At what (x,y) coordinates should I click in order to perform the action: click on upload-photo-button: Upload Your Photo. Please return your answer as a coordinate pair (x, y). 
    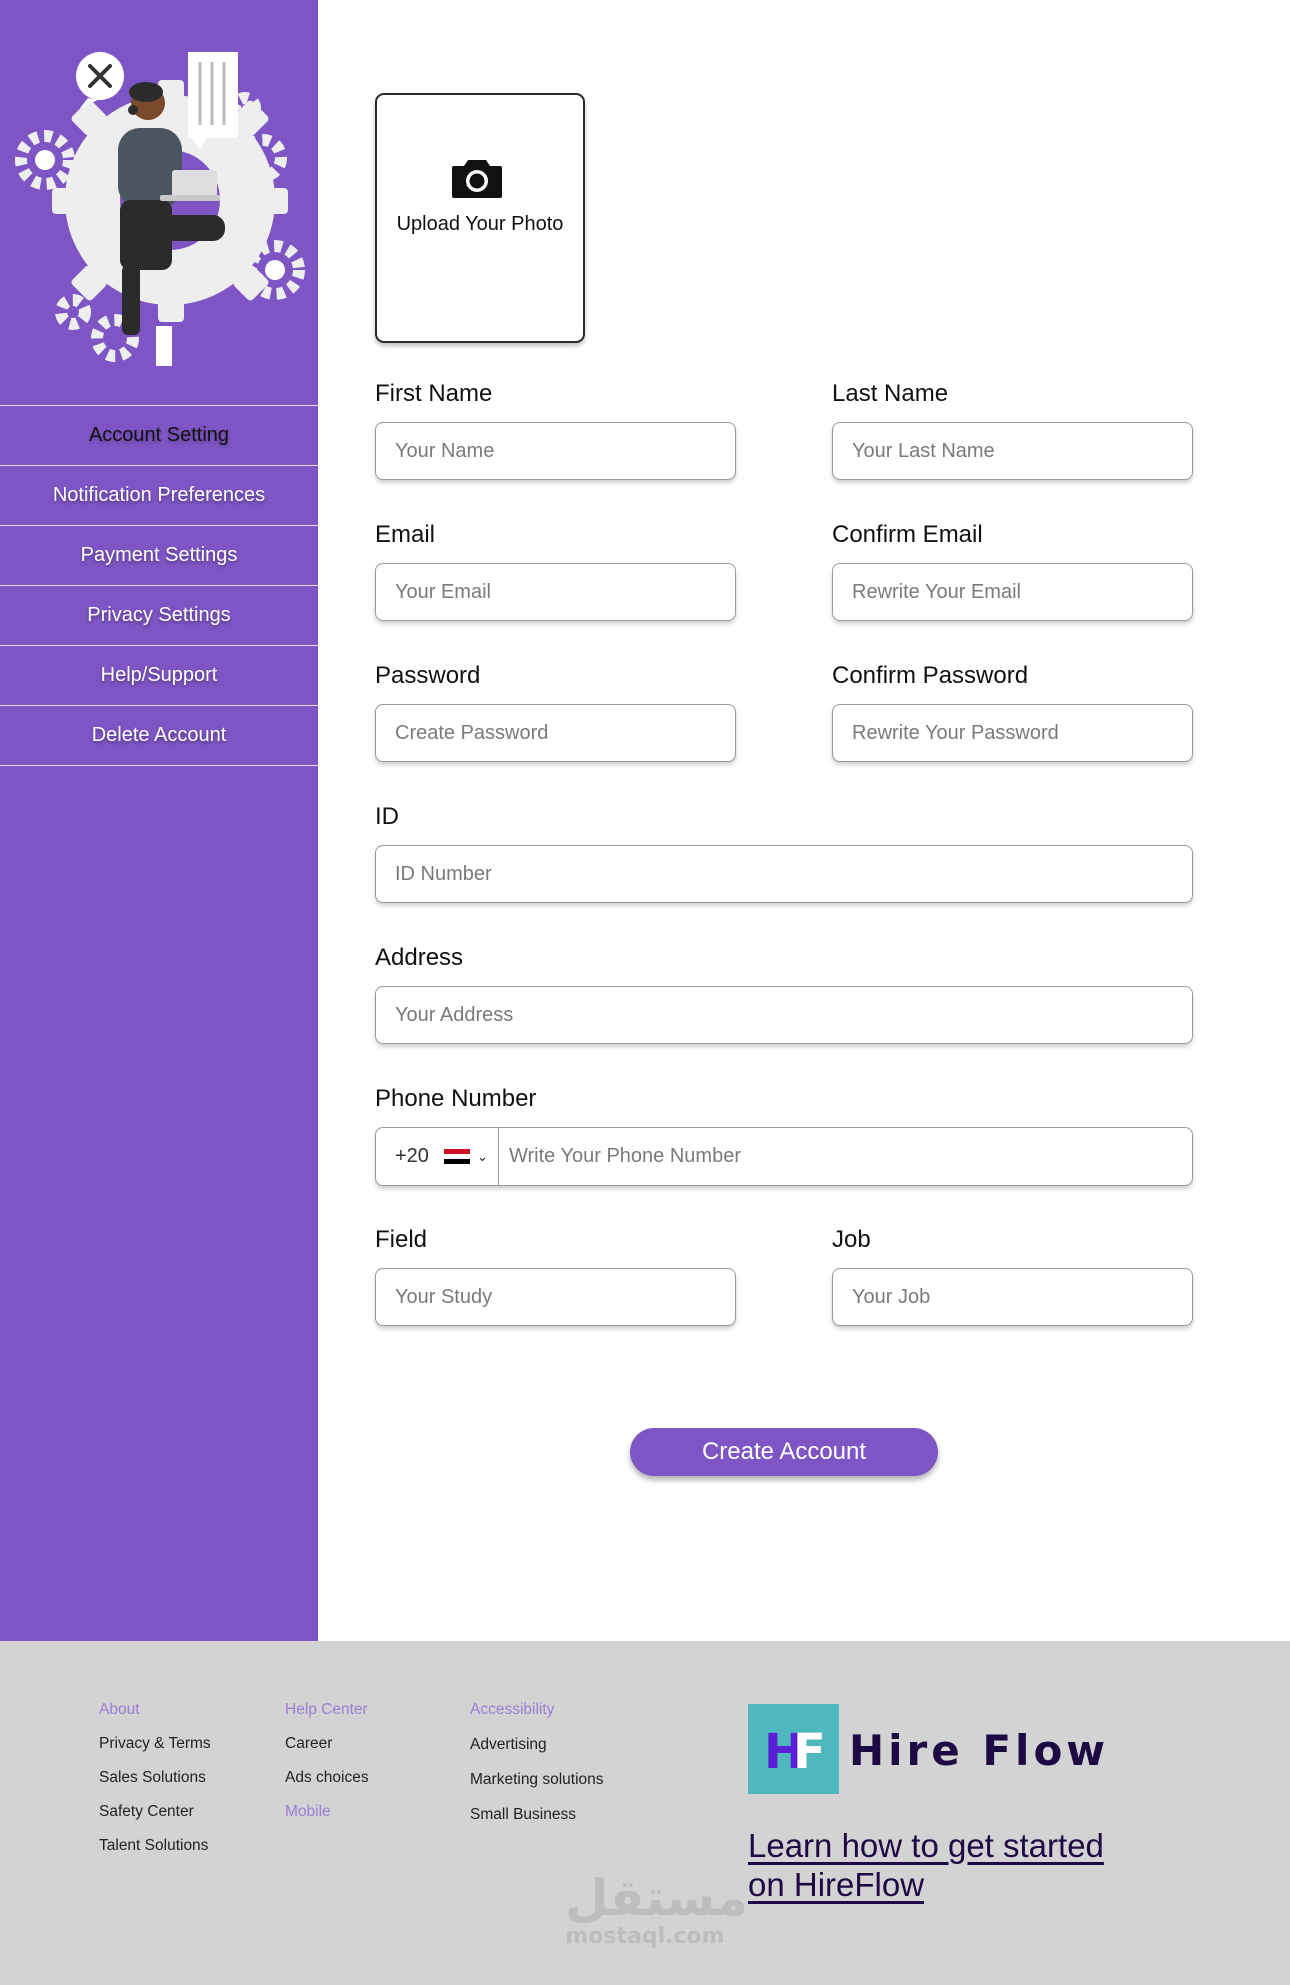
    Looking at the image, I should click on (480, 218).